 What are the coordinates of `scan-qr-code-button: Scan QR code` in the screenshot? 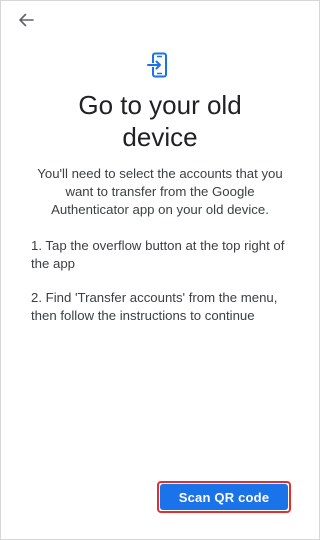 It's located at (224, 497).